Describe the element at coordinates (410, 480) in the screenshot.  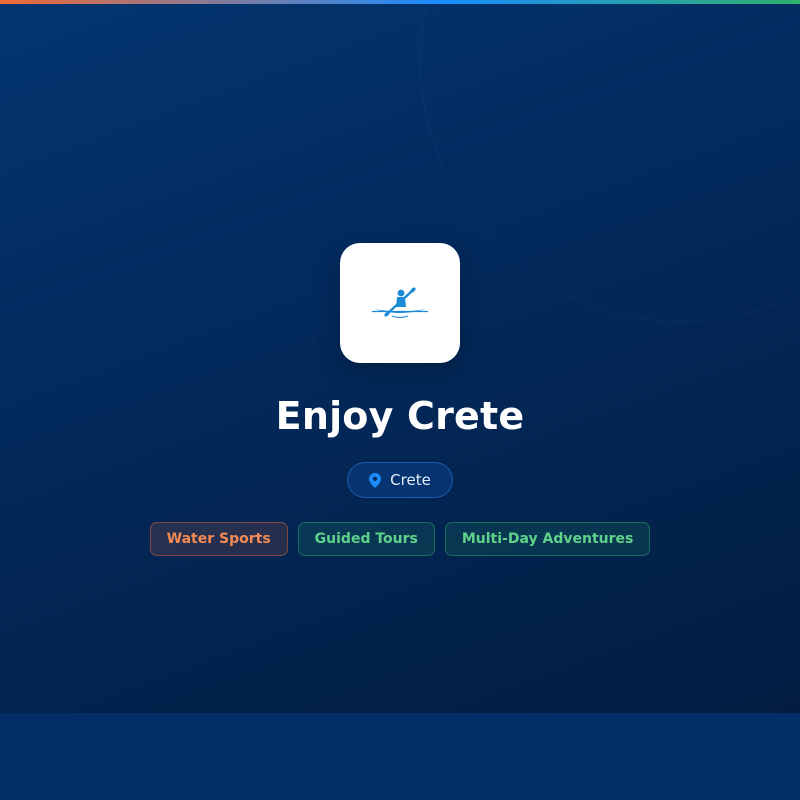
I see `location-label: Crete` at that location.